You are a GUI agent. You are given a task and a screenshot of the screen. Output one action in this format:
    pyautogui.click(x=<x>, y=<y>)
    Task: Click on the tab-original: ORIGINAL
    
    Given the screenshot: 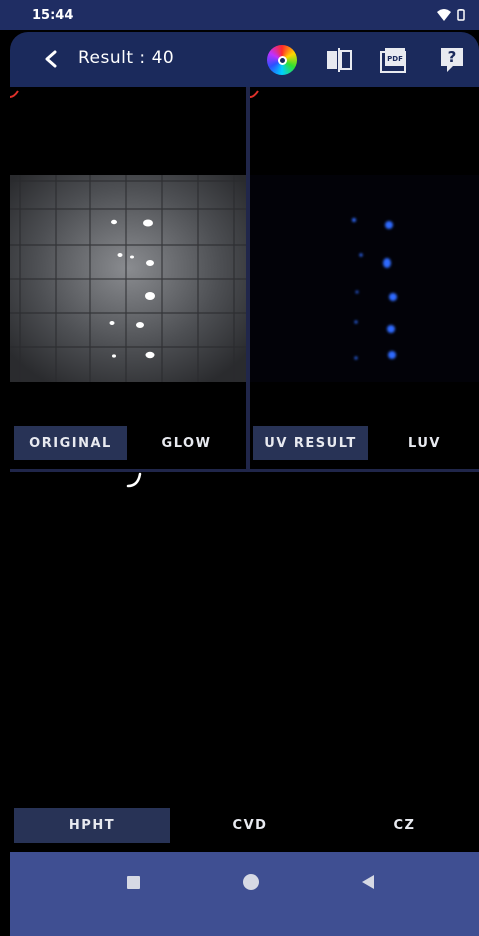 What is the action you would take?
    pyautogui.click(x=70, y=443)
    